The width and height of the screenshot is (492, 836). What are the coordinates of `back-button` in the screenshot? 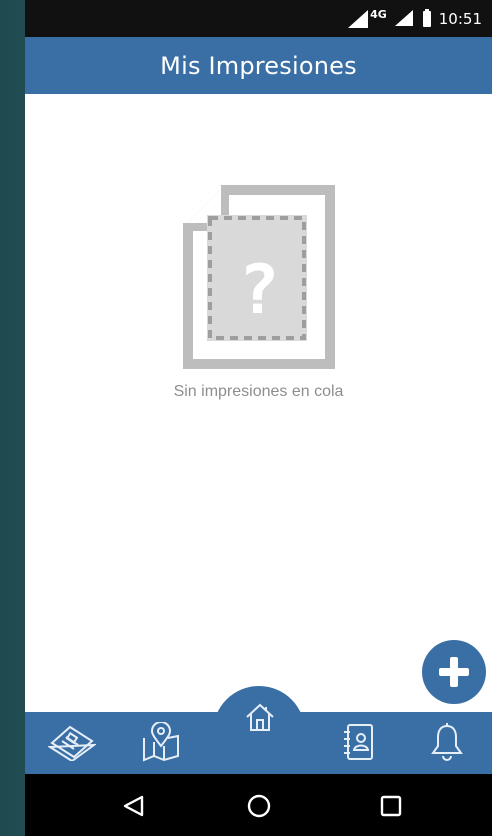 It's located at (133, 806).